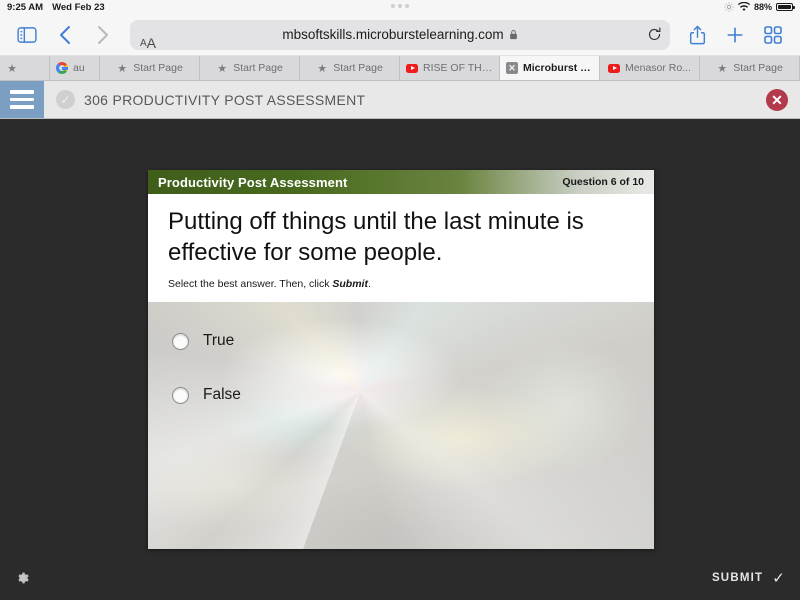  What do you see at coordinates (62, 68) in the screenshot?
I see `google-icon` at bounding box center [62, 68].